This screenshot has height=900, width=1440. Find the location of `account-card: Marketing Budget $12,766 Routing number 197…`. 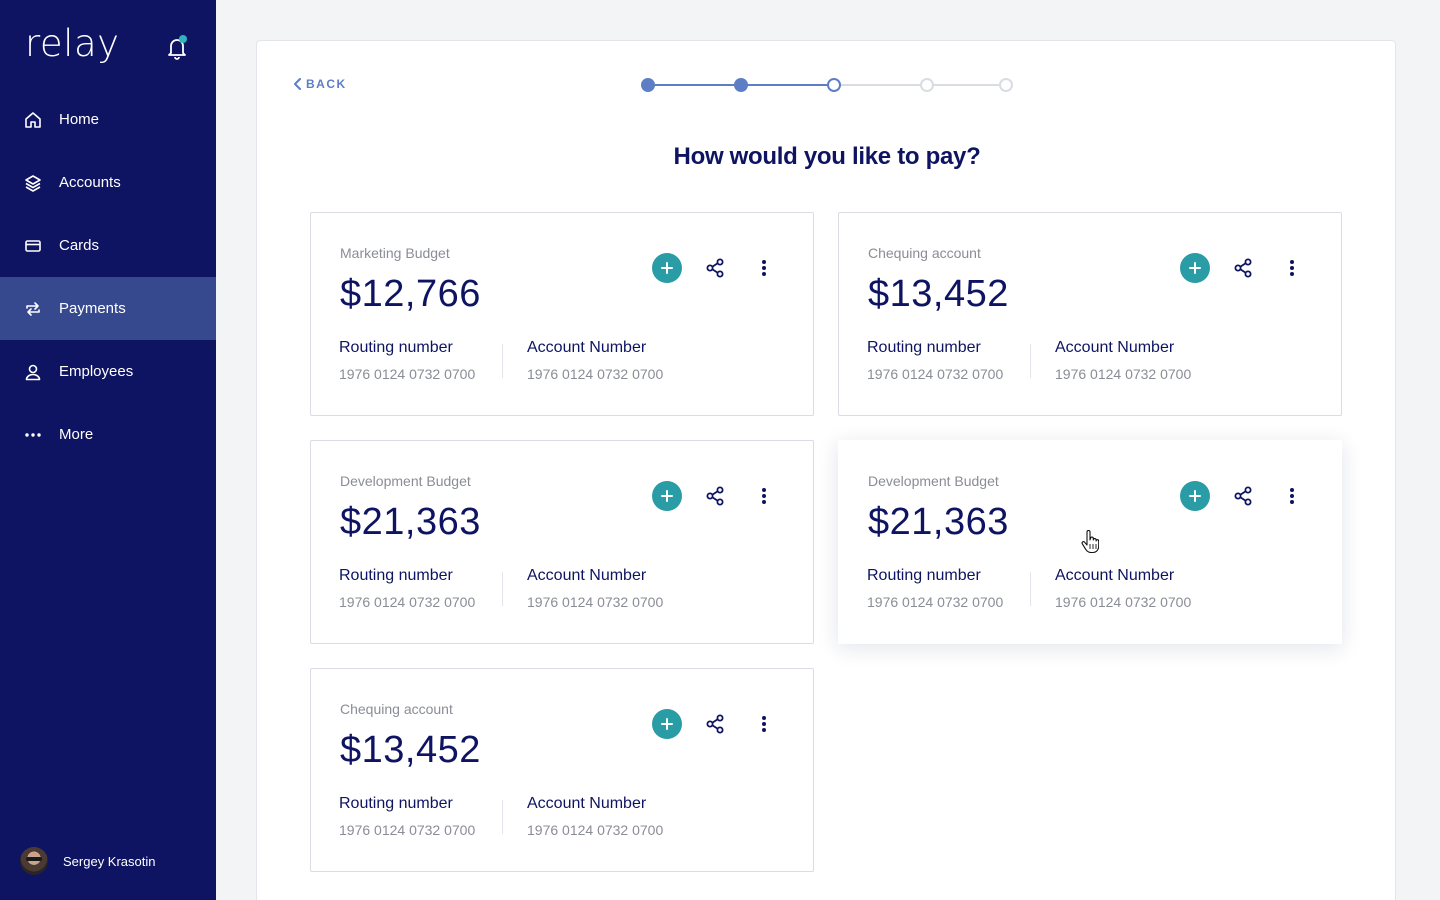

account-card: Marketing Budget $12,766 Routing number 197… is located at coordinates (562, 314).